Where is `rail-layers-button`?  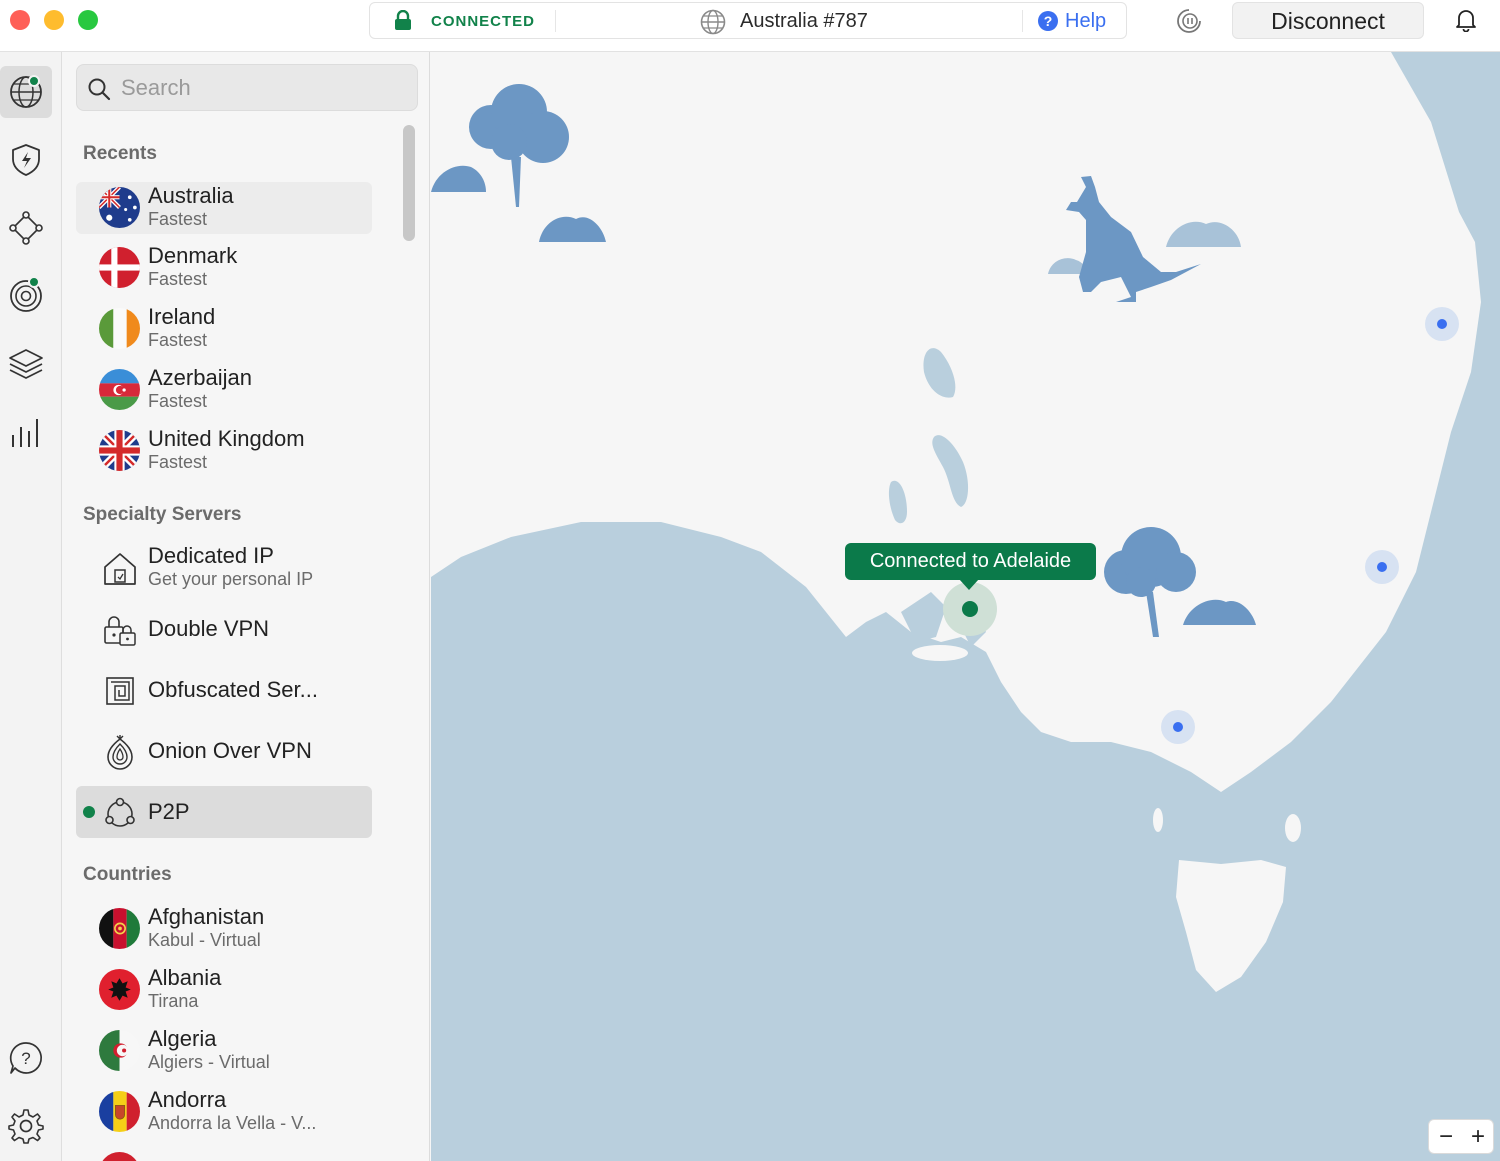
rail-layers-button is located at coordinates (26, 364).